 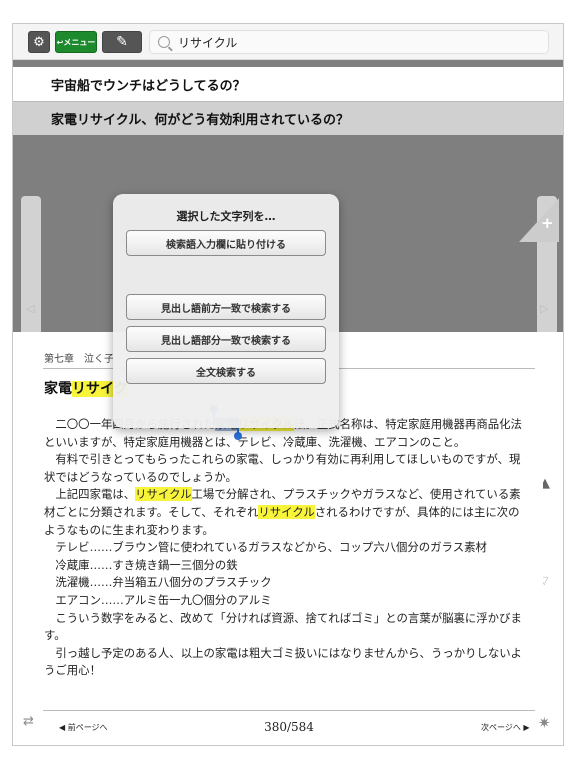 What do you see at coordinates (58, 389) in the screenshot?
I see `title-text: 家電` at bounding box center [58, 389].